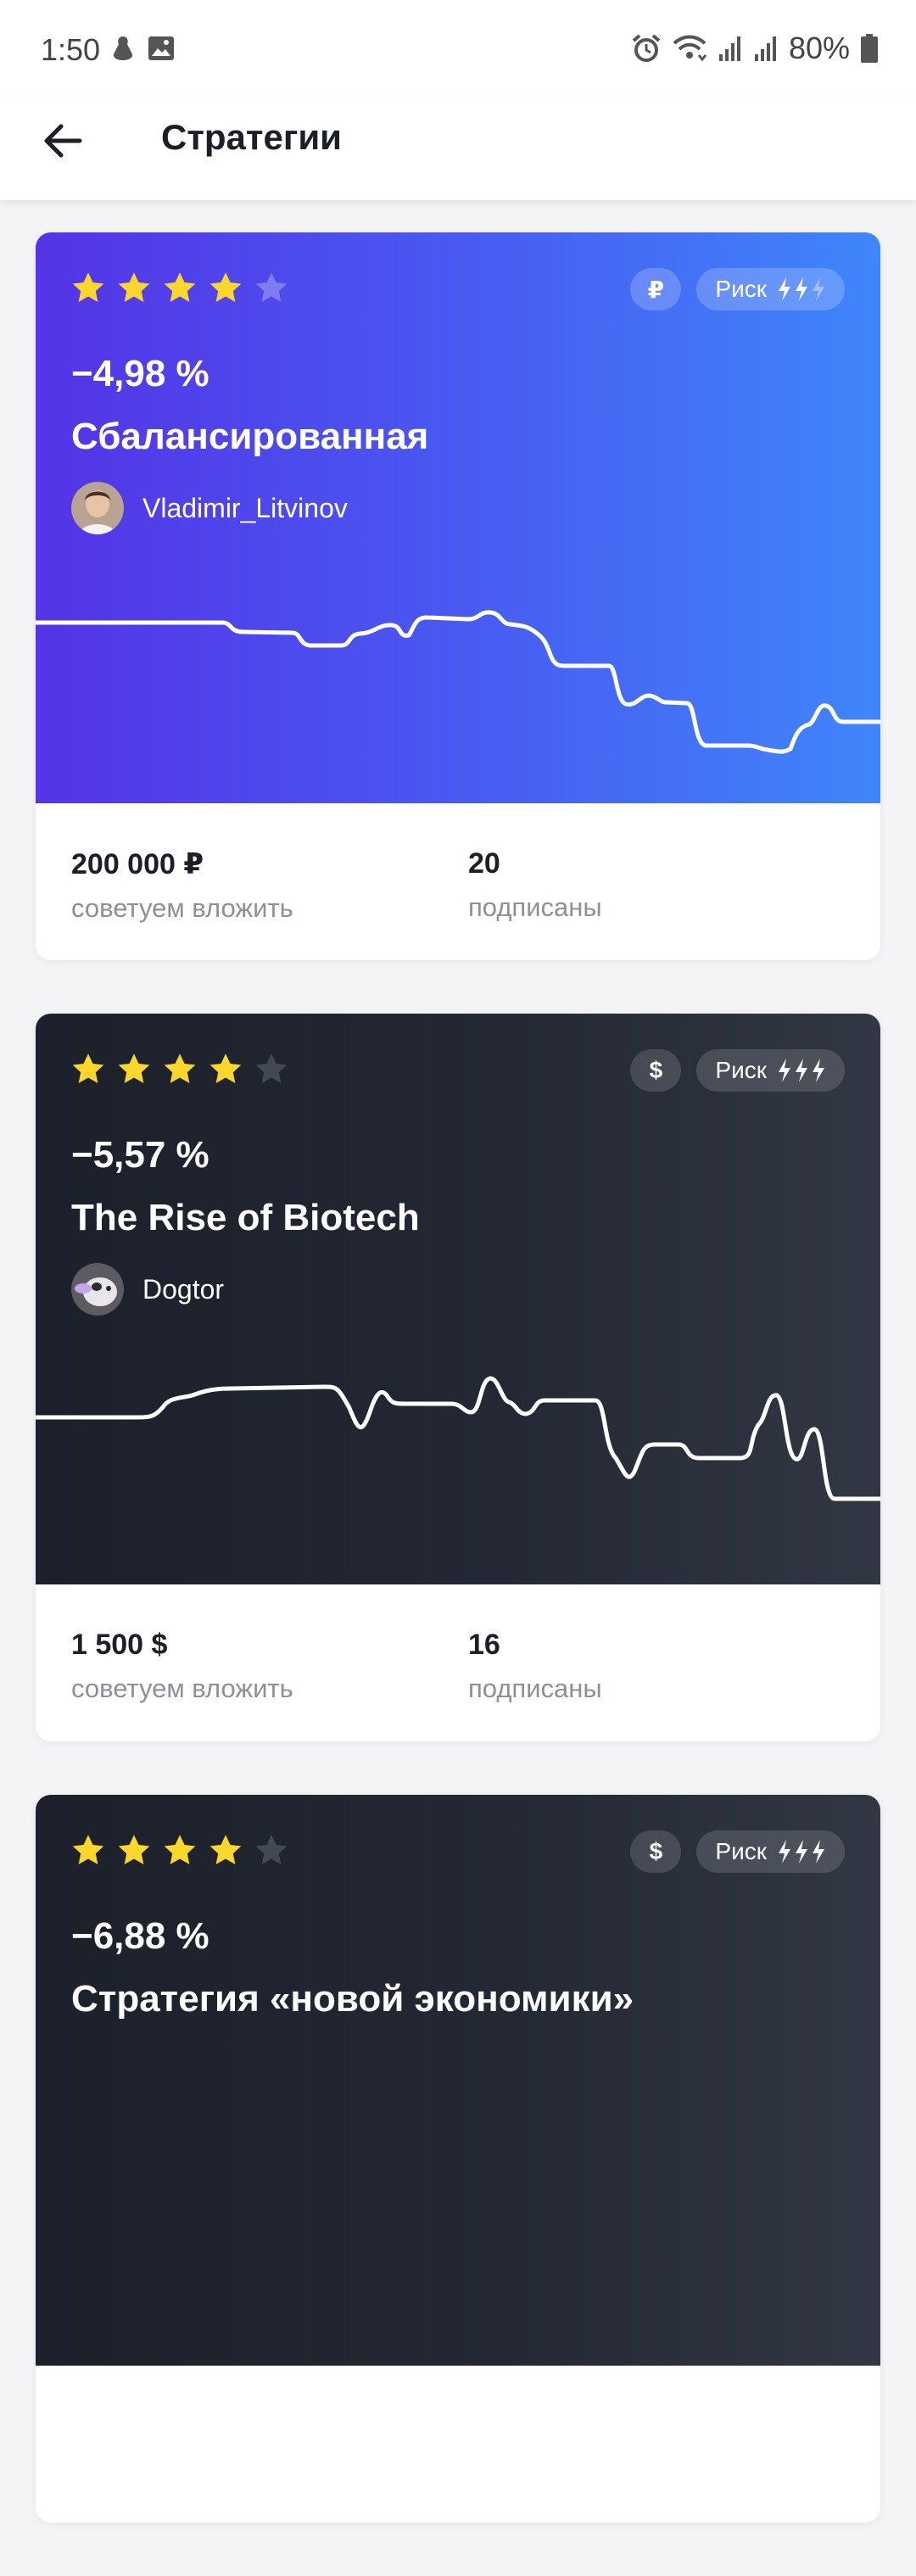  What do you see at coordinates (352, 1999) in the screenshot?
I see `strategy-name: Стратегия «новой экономики»` at bounding box center [352, 1999].